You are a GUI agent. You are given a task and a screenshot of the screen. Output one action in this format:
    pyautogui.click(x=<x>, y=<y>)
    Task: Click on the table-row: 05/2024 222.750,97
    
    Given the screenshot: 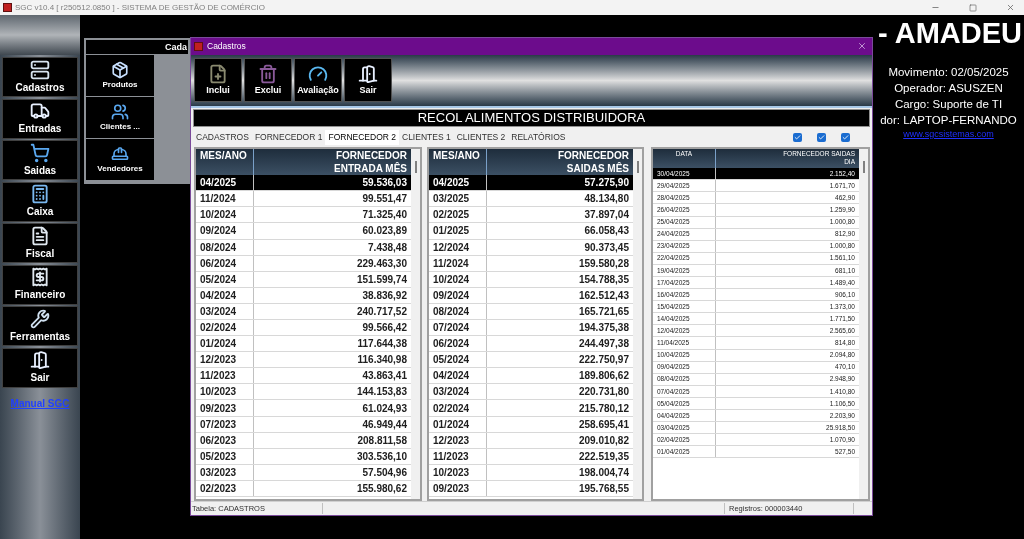 What is the action you would take?
    pyautogui.click(x=531, y=360)
    